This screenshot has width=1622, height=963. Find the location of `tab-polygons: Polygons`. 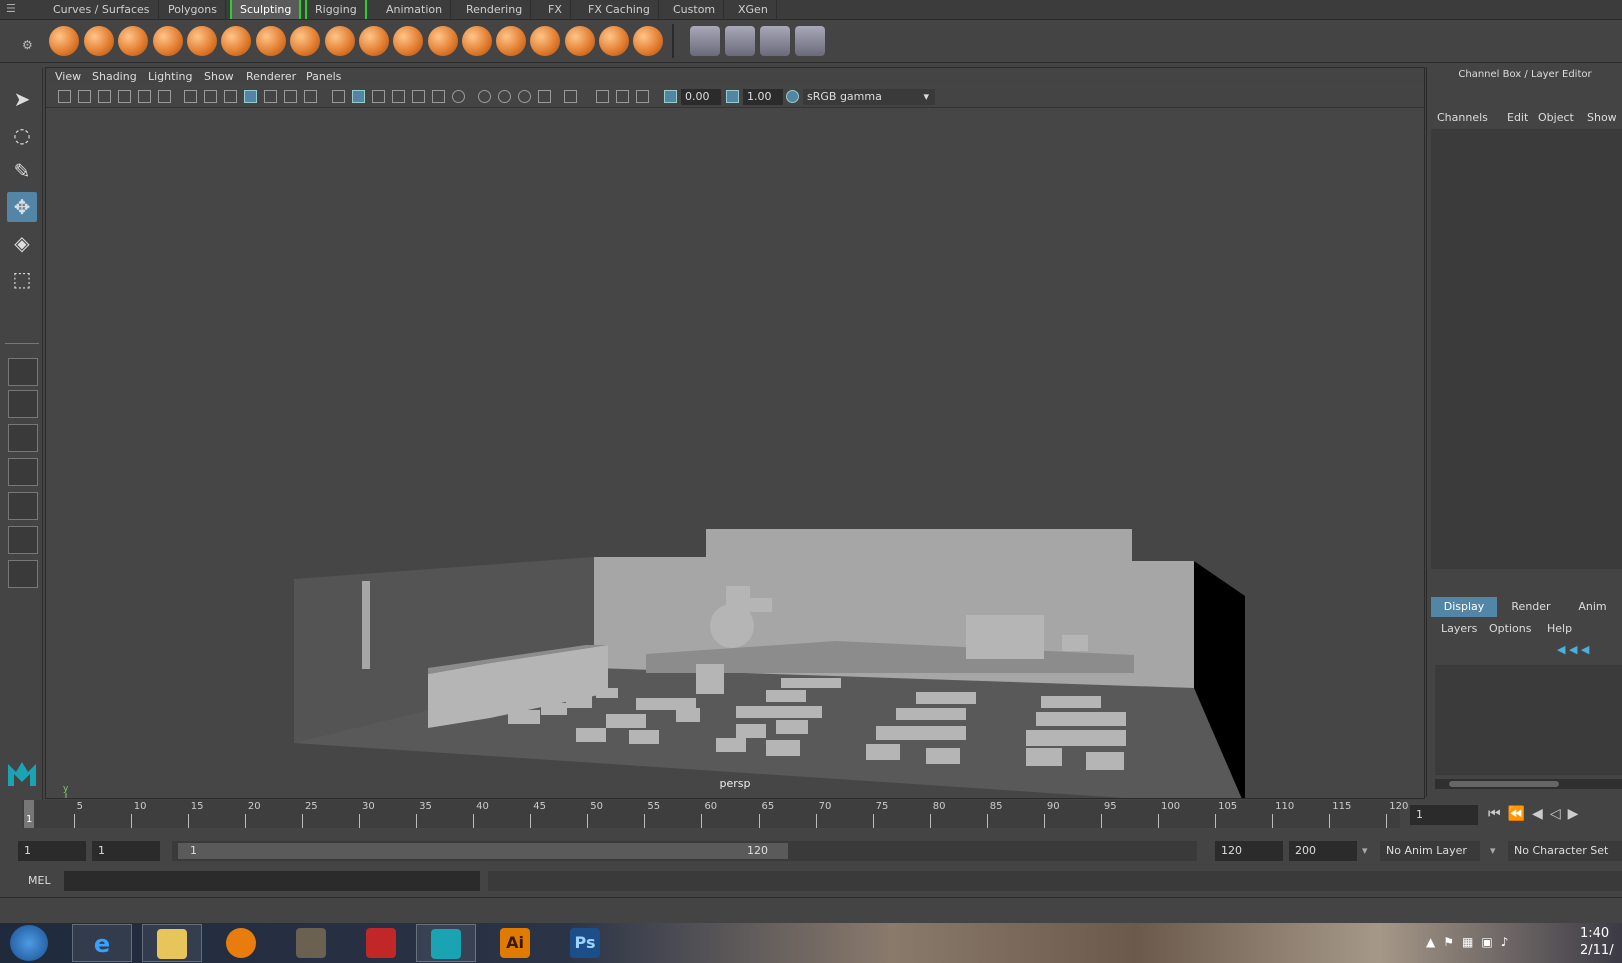

tab-polygons: Polygons is located at coordinates (193, 9).